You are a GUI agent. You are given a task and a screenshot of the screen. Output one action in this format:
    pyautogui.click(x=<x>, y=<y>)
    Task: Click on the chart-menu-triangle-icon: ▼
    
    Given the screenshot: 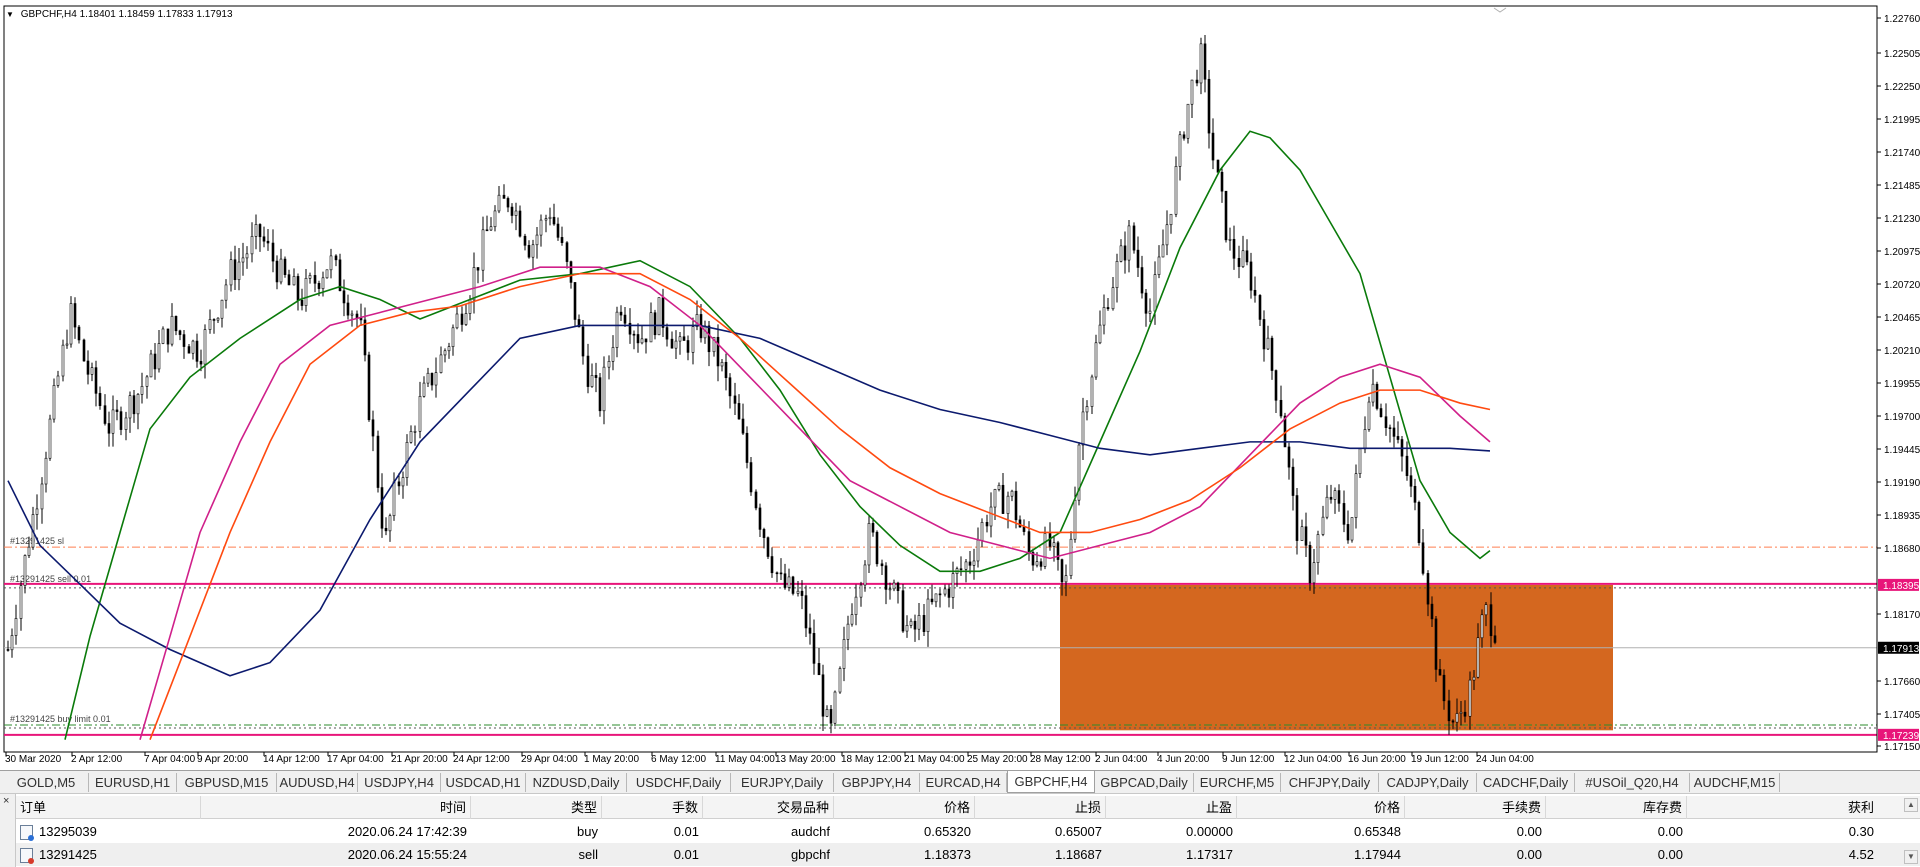 What is the action you would take?
    pyautogui.click(x=10, y=14)
    